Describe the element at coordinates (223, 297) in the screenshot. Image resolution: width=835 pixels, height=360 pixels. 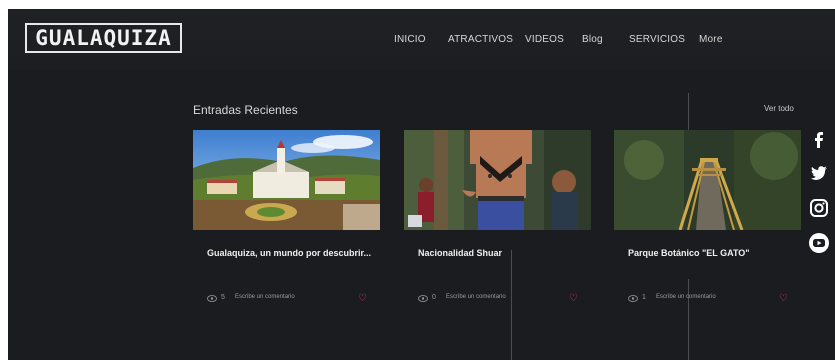
I see `view-count: 5` at that location.